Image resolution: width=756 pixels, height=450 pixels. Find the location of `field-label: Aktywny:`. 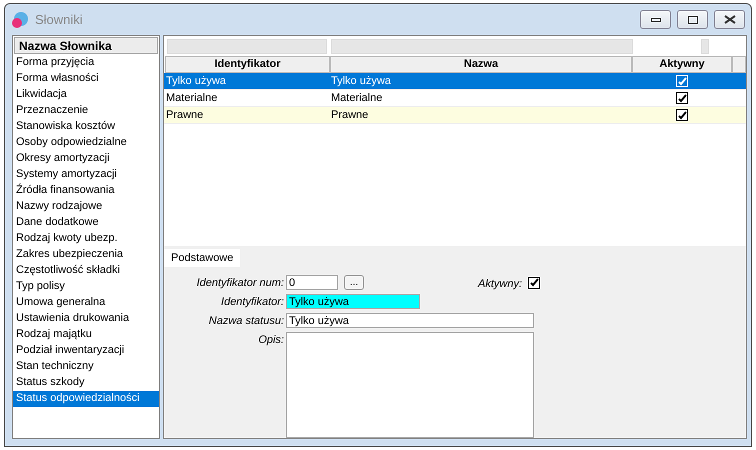

field-label: Aktywny: is located at coordinates (500, 283).